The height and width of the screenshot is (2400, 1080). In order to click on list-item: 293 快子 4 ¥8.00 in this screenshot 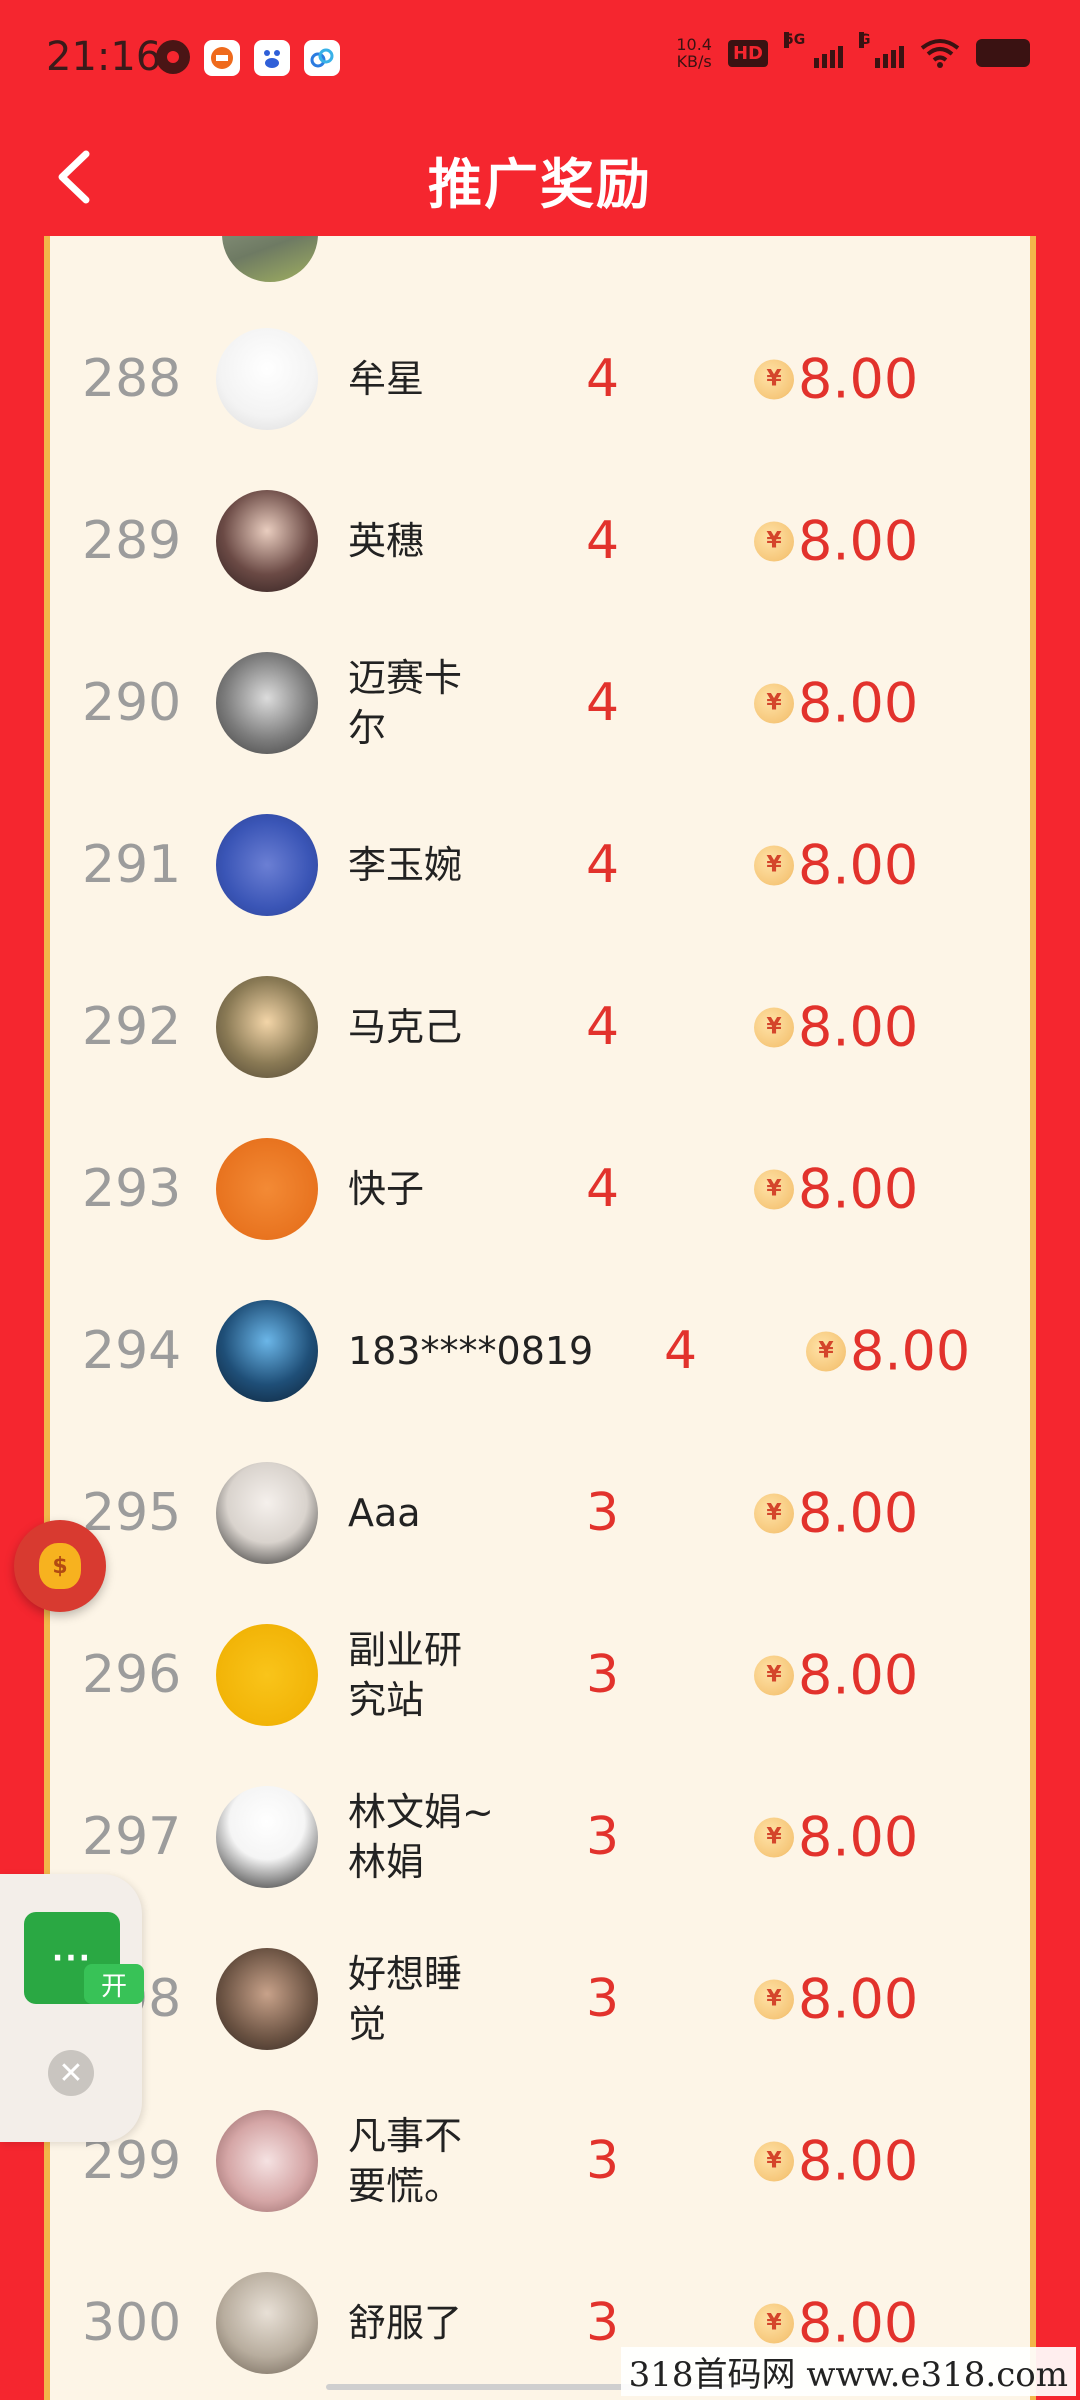, I will do `click(540, 1189)`.